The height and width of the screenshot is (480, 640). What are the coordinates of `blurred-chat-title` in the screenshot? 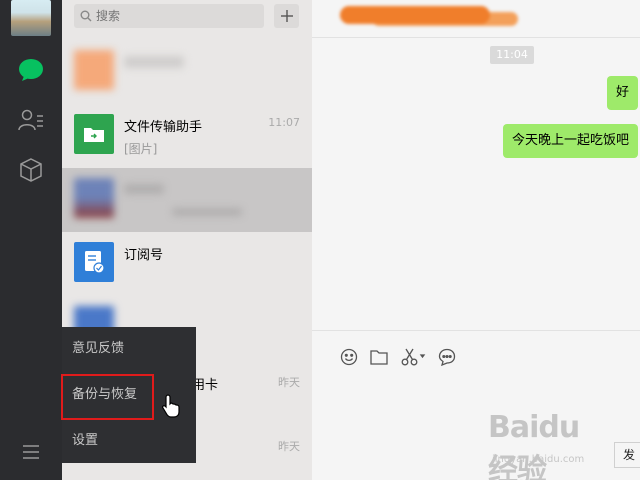 It's located at (415, 15).